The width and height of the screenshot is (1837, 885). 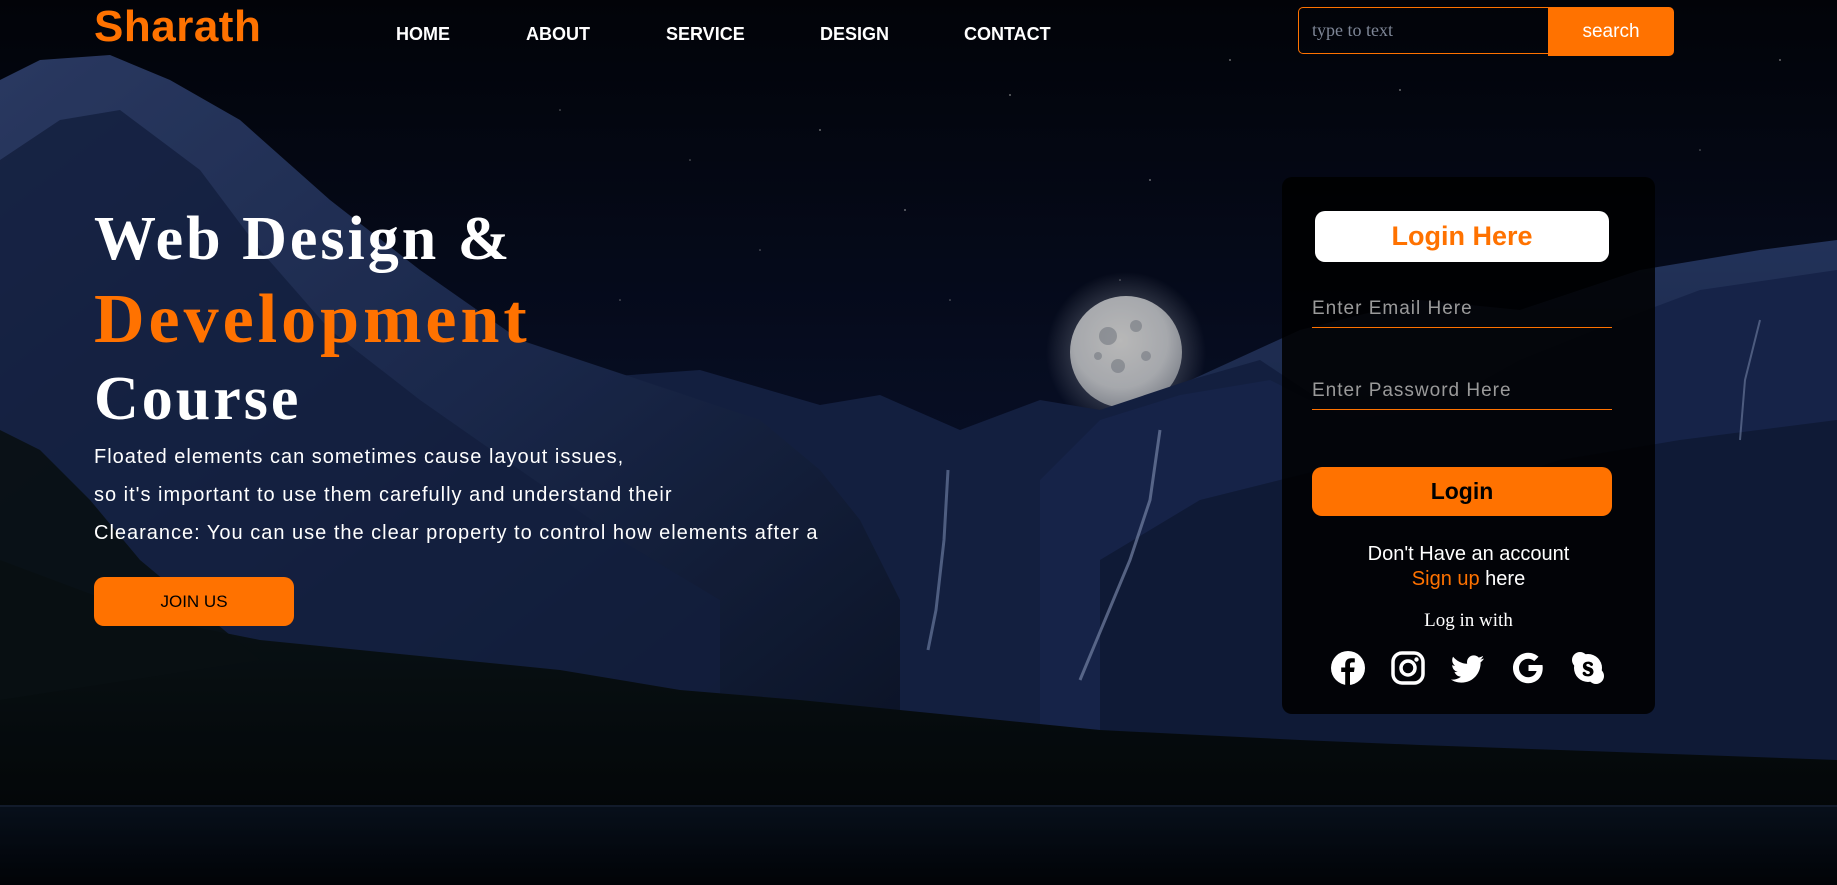 What do you see at coordinates (558, 34) in the screenshot?
I see `nav-about: ABOUT` at bounding box center [558, 34].